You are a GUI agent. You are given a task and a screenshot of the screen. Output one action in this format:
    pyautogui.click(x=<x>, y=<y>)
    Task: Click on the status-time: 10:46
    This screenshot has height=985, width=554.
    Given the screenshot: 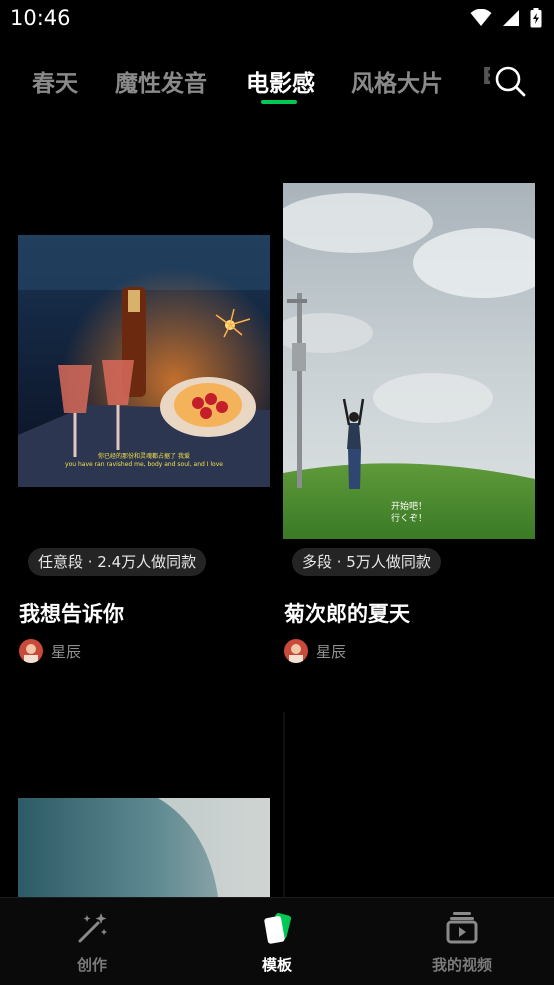 What is the action you would take?
    pyautogui.click(x=40, y=18)
    